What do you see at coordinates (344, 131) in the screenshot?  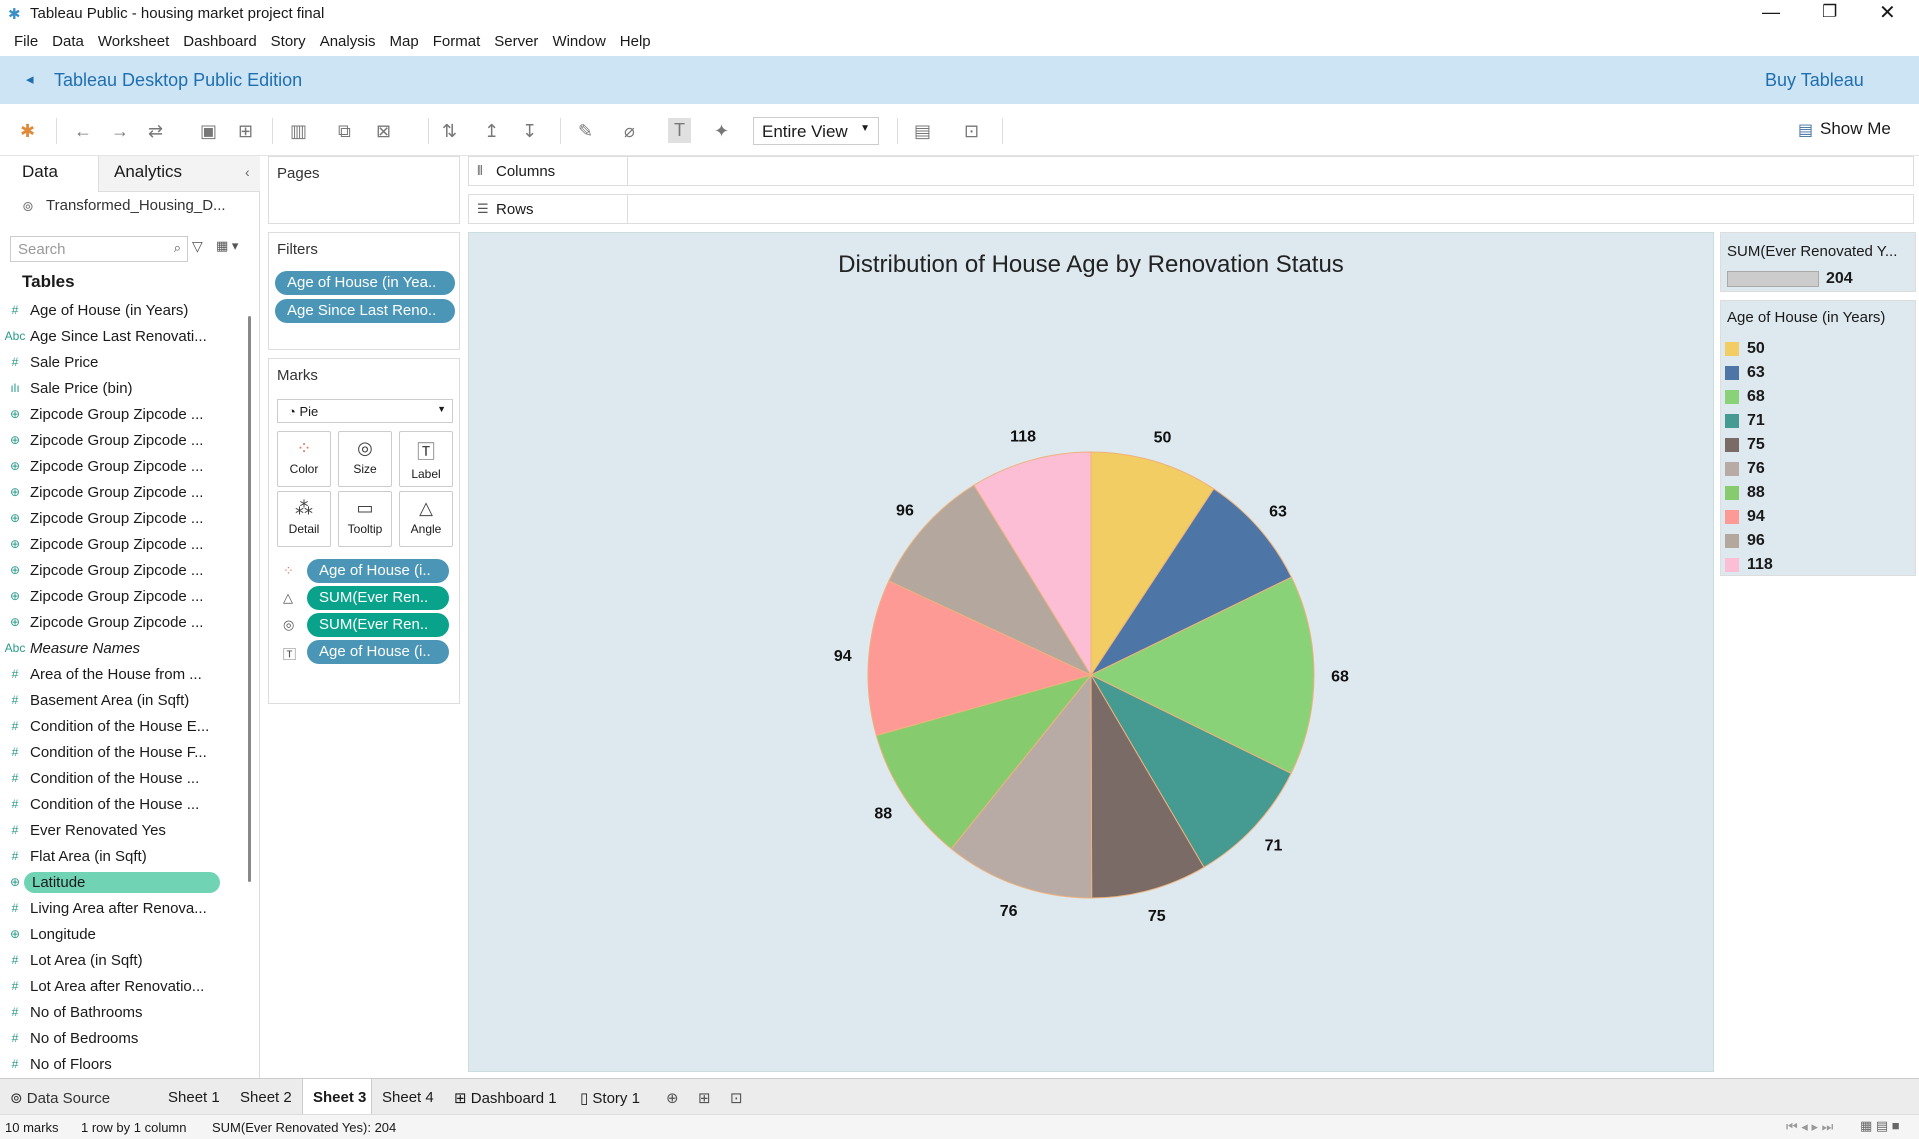 I see `duplicate-icon: ⧉` at bounding box center [344, 131].